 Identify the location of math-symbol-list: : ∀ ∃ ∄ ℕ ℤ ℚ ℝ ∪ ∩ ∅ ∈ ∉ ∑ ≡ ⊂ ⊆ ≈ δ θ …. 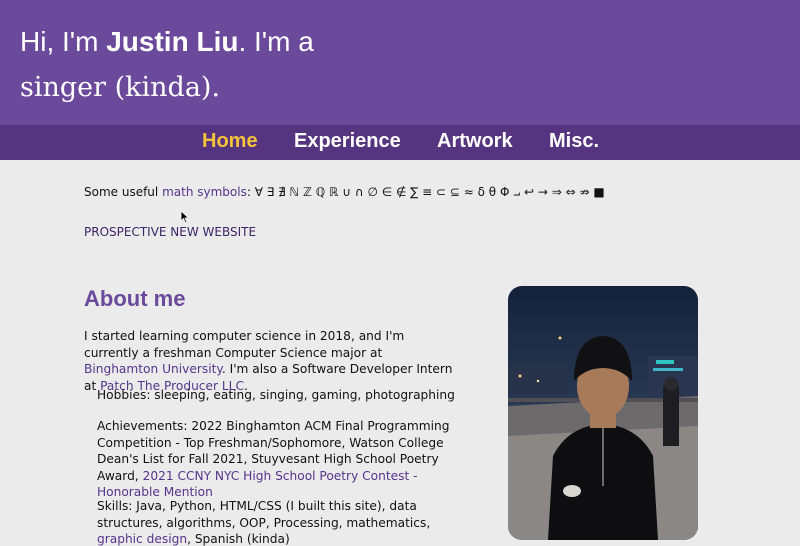
(425, 192).